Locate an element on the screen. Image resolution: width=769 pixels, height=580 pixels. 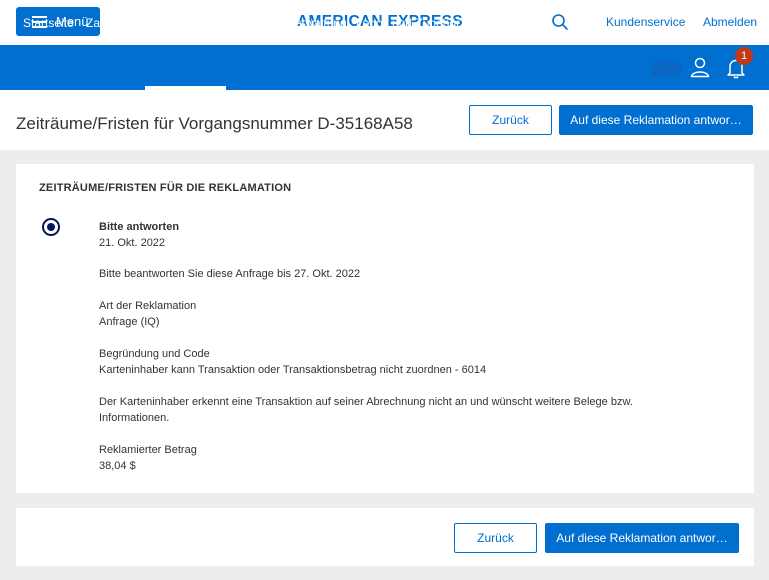
status-radio-dot is located at coordinates (51, 227).